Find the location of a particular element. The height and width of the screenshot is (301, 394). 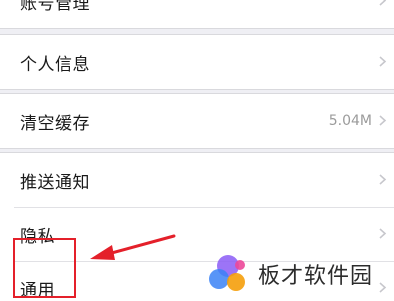

annotation-arrow-icon is located at coordinates (133, 247).